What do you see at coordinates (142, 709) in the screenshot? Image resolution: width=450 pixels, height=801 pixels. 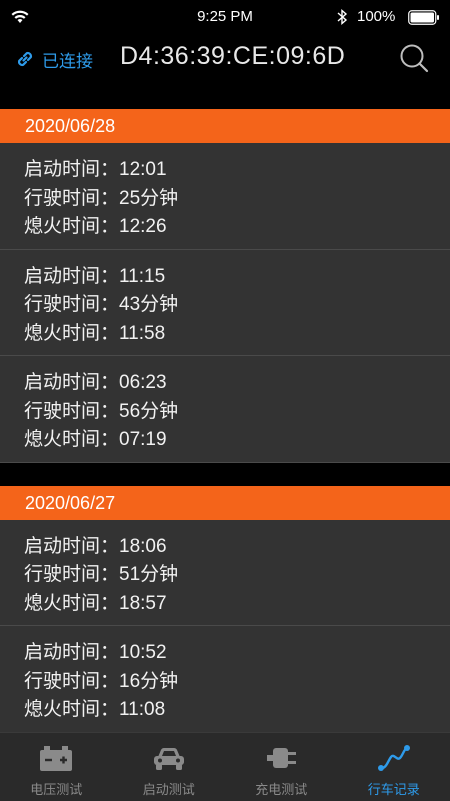 I see `stop-time-value: 11:08` at bounding box center [142, 709].